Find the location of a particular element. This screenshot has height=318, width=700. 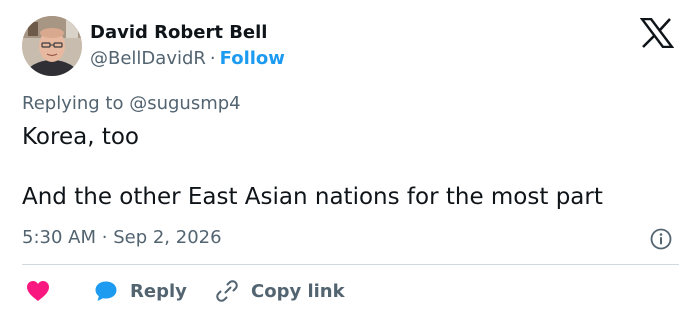

follow-button: Follow is located at coordinates (252, 58).